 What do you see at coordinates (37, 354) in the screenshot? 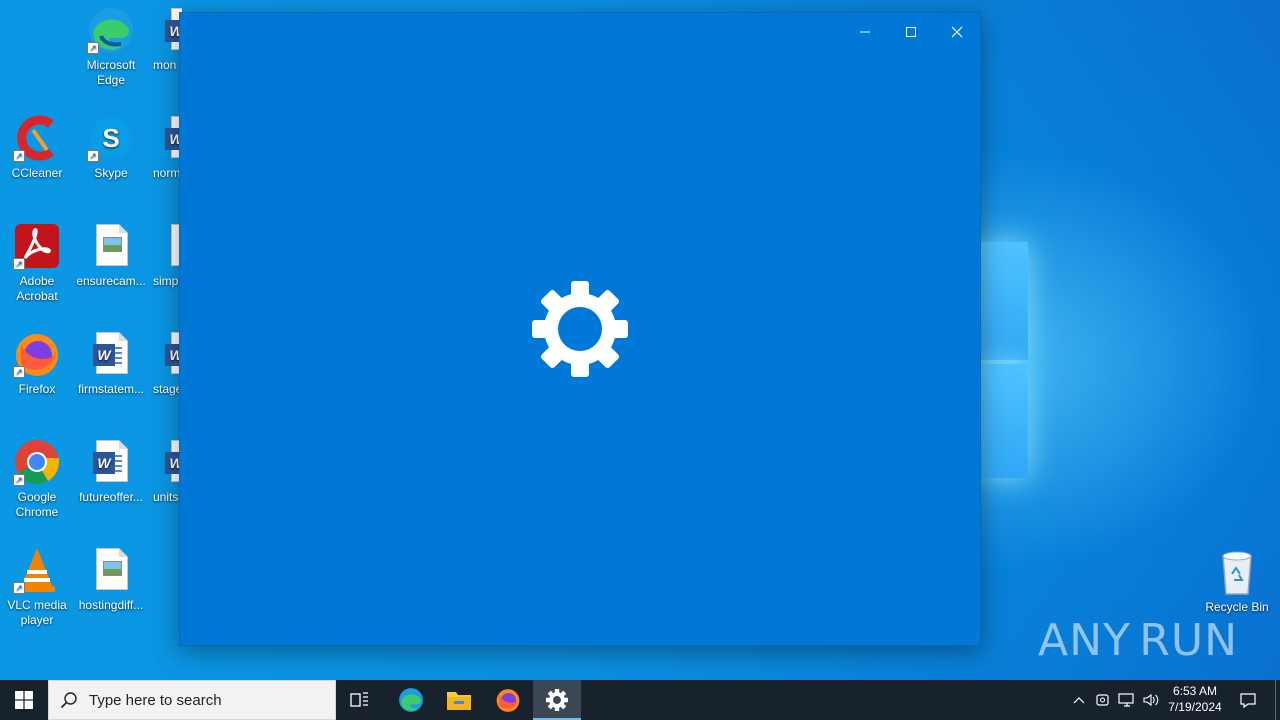
I see `firefox-icon: ↗` at bounding box center [37, 354].